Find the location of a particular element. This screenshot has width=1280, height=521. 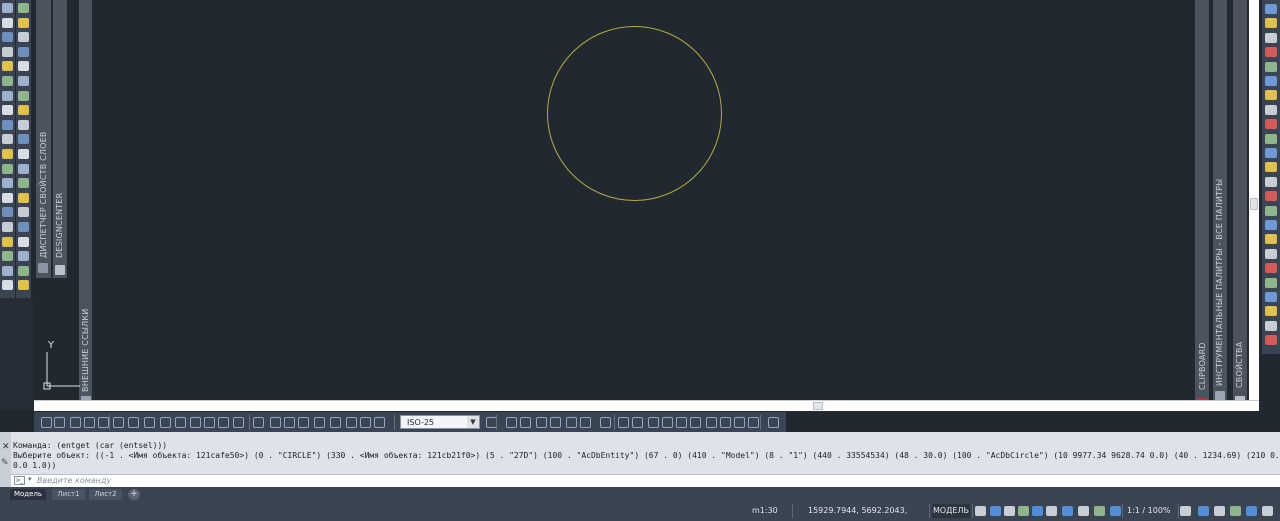

cursor-coordinates: 15929.7944, 5692.2043, 0.0000 is located at coordinates (868, 512).